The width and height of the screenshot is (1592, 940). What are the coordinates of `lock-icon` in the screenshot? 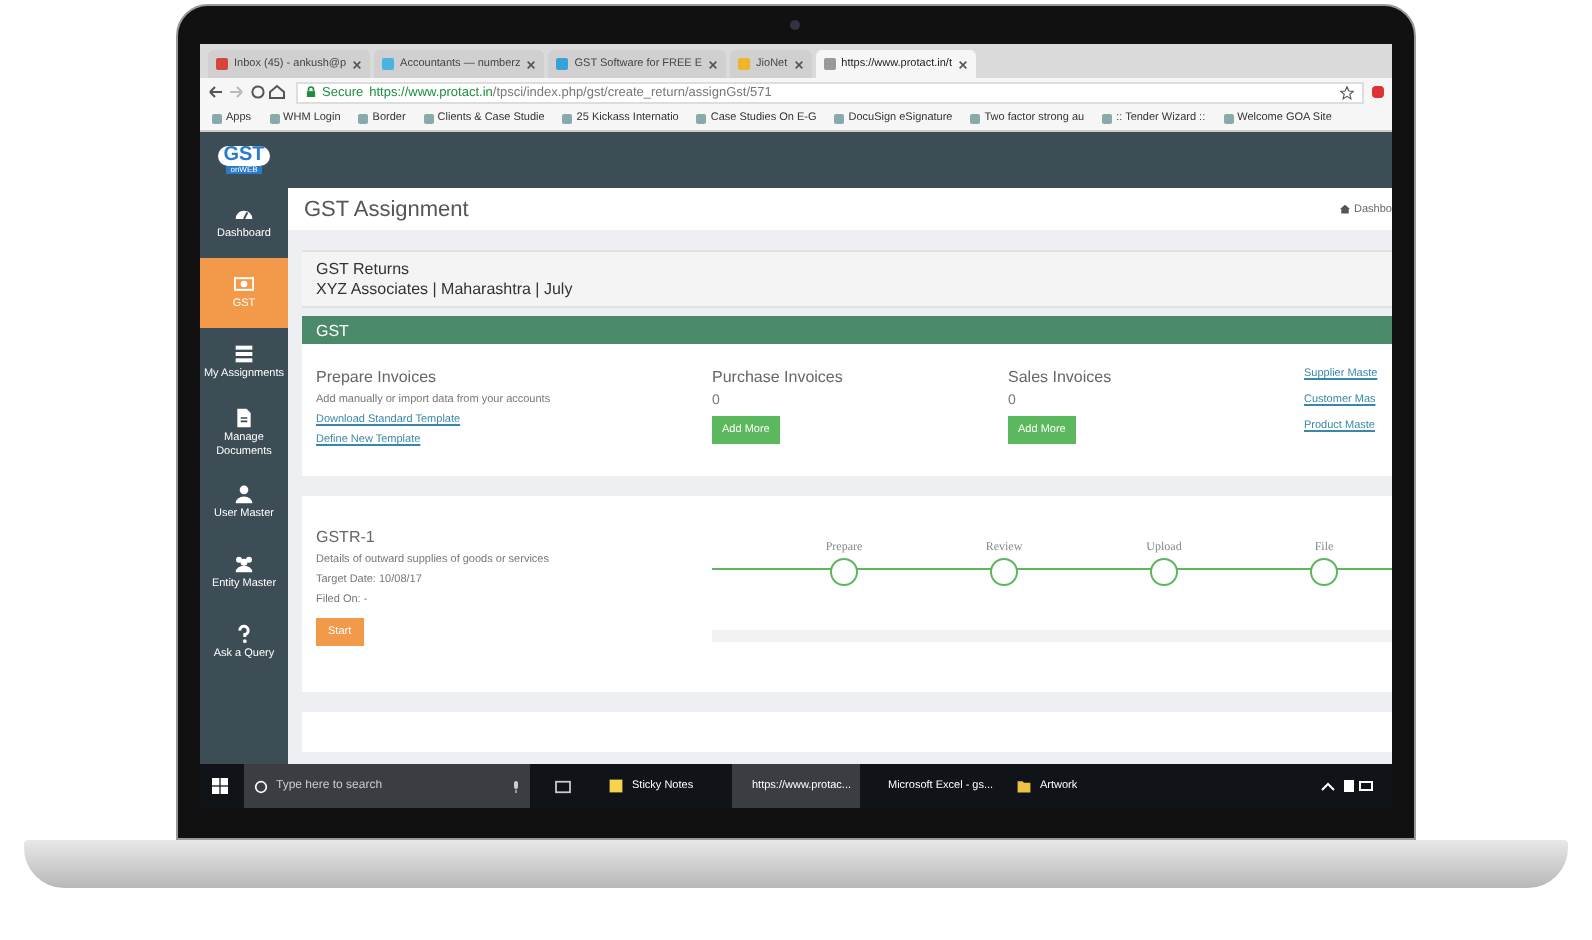 It's located at (311, 92).